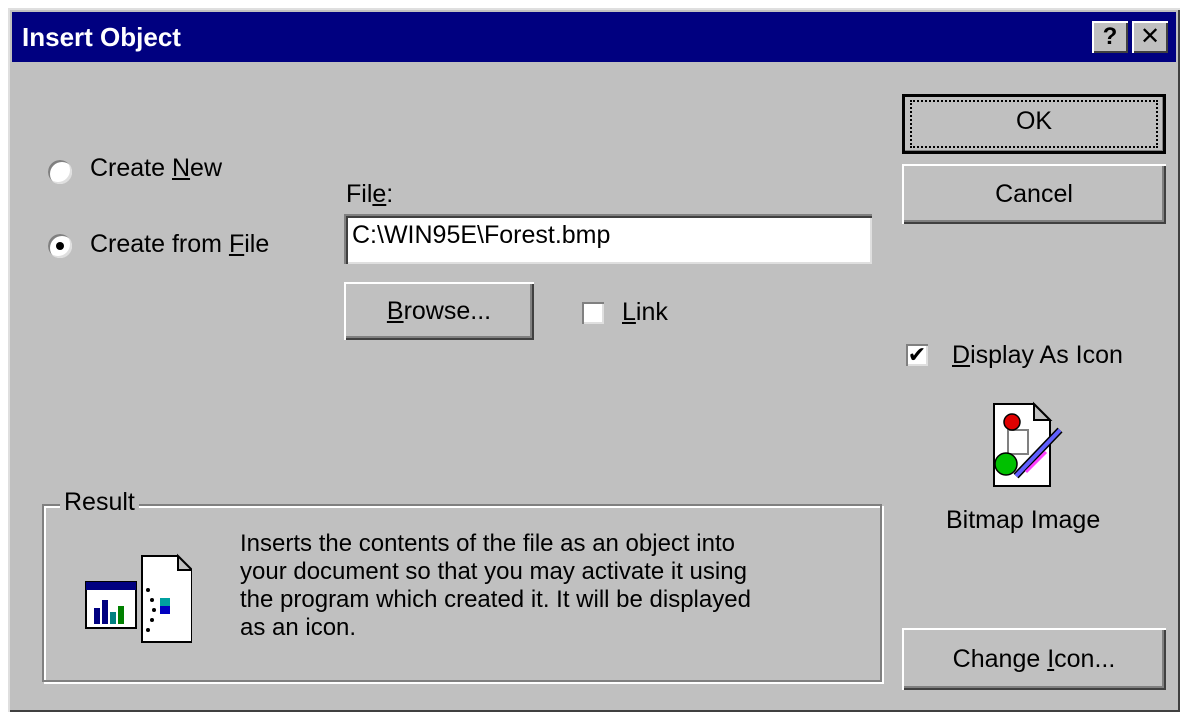  What do you see at coordinates (1037, 355) in the screenshot?
I see `display-as-icon-label: Display As Icon` at bounding box center [1037, 355].